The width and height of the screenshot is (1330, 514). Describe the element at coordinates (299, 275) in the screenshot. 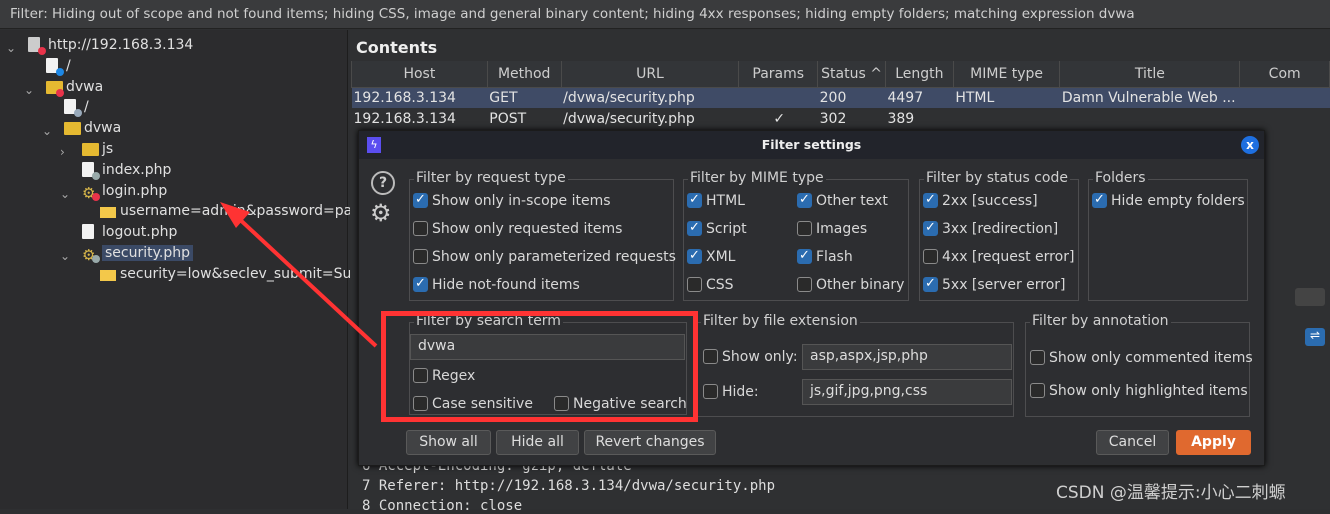

I see `annotation-arrow` at that location.